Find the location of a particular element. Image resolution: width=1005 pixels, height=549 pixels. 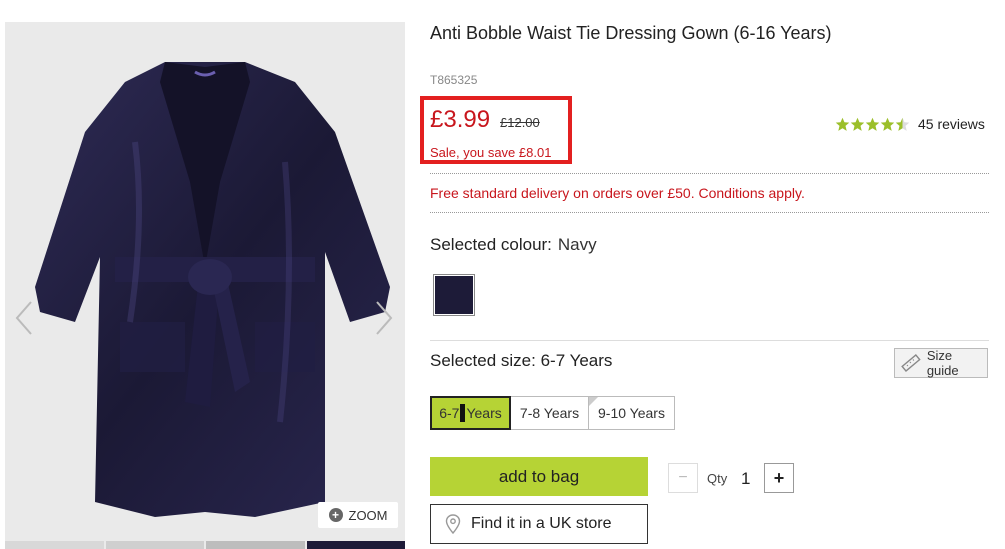

thumbnail-strip is located at coordinates (205, 545).